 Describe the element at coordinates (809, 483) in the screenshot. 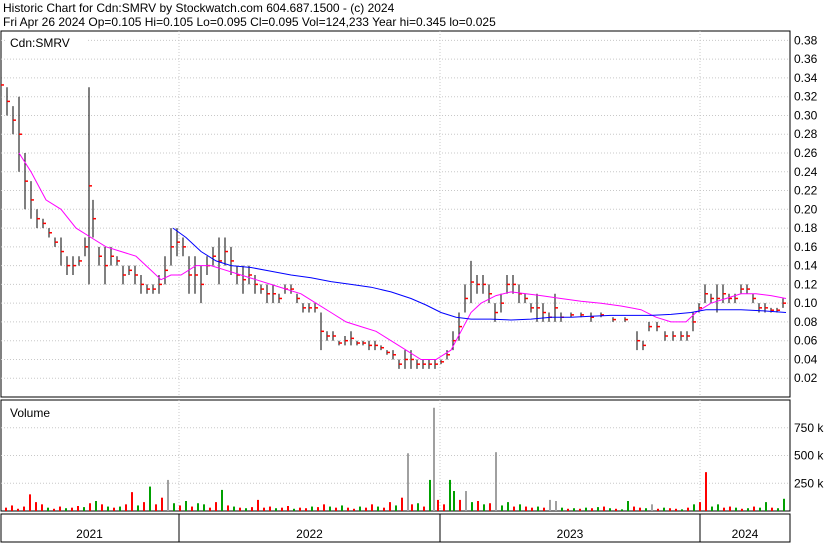

I see `volume-y-tick-label: 250 k` at that location.